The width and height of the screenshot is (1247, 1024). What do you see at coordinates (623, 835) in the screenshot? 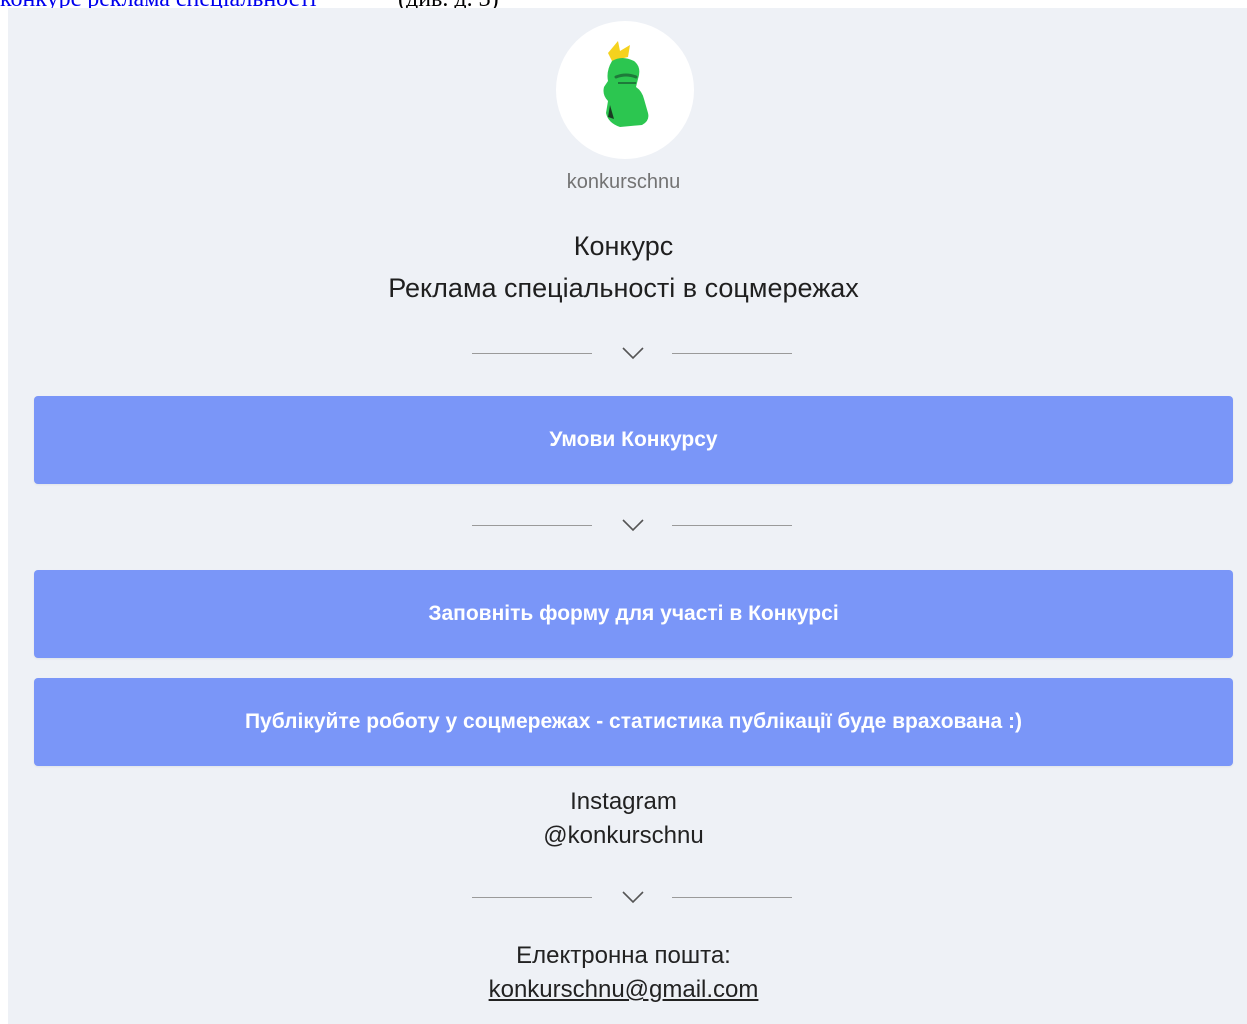
I see `social-handle: @konkurschnu` at bounding box center [623, 835].